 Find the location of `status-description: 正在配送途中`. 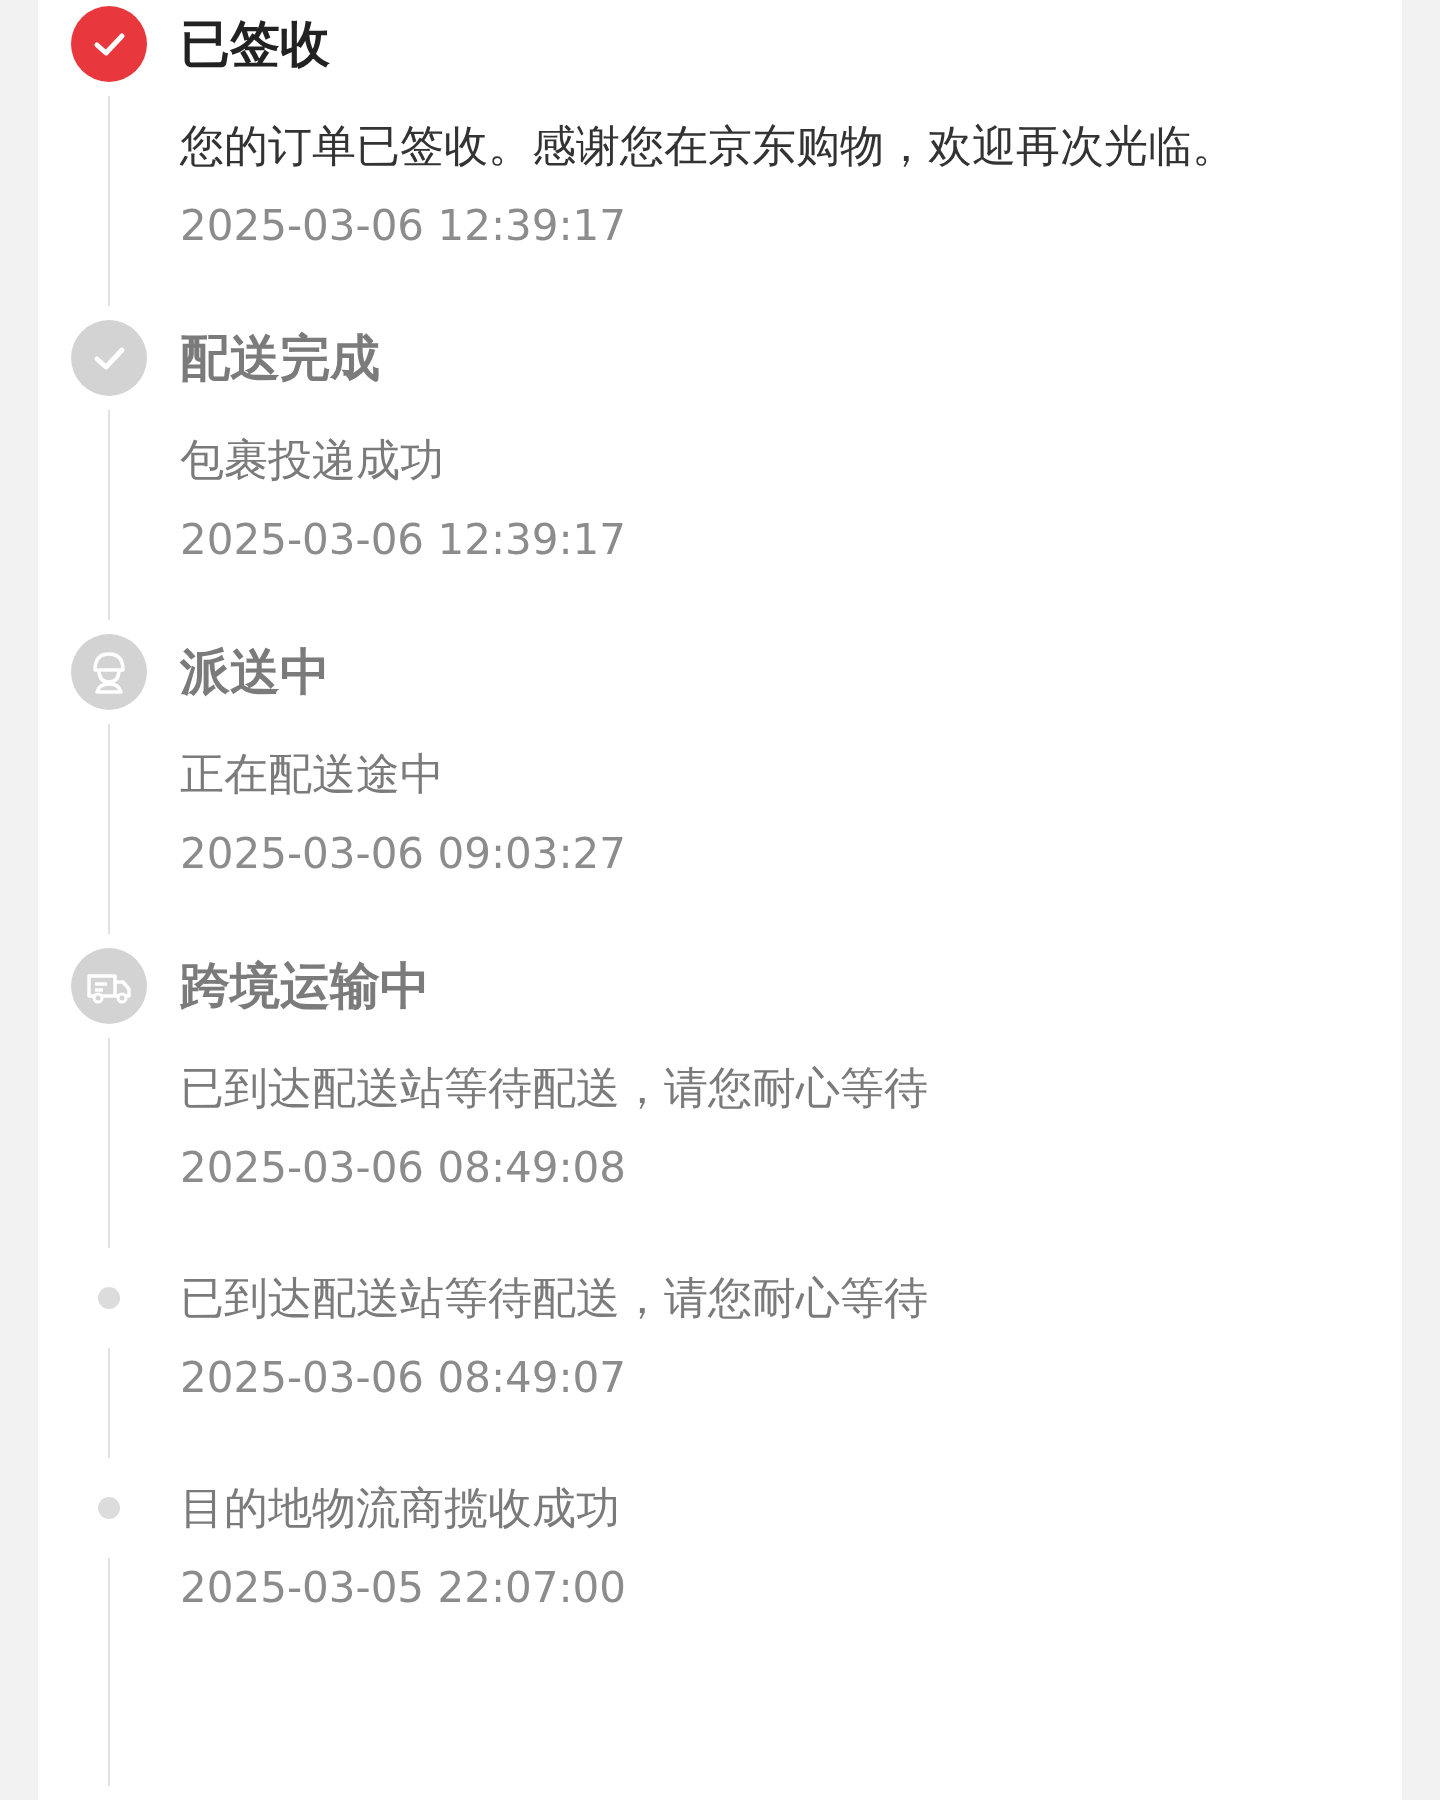

status-description: 正在配送途中 is located at coordinates (312, 774).